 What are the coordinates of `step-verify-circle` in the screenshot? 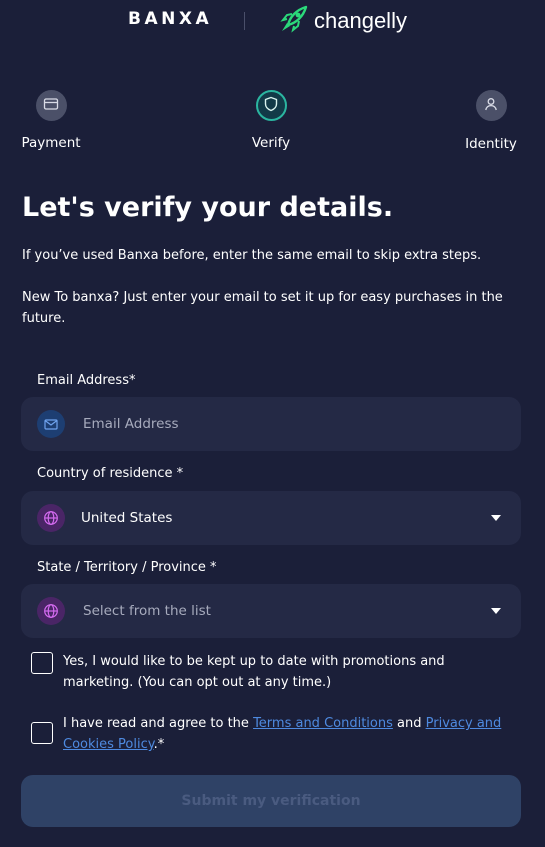 It's located at (271, 105).